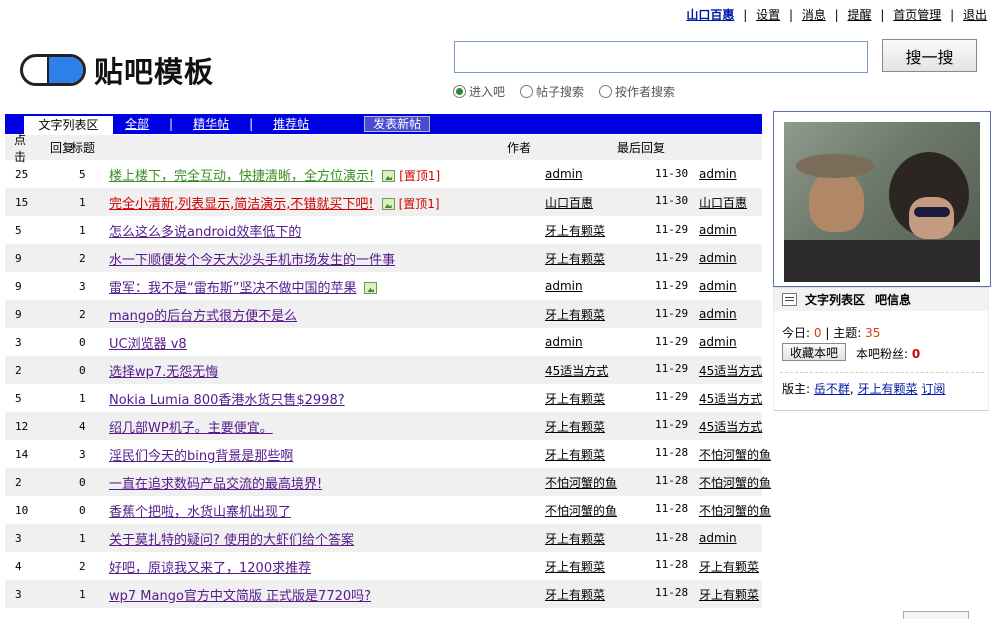 The width and height of the screenshot is (997, 619). Describe the element at coordinates (860, 15) in the screenshot. I see `reminders-link: 提醒` at that location.